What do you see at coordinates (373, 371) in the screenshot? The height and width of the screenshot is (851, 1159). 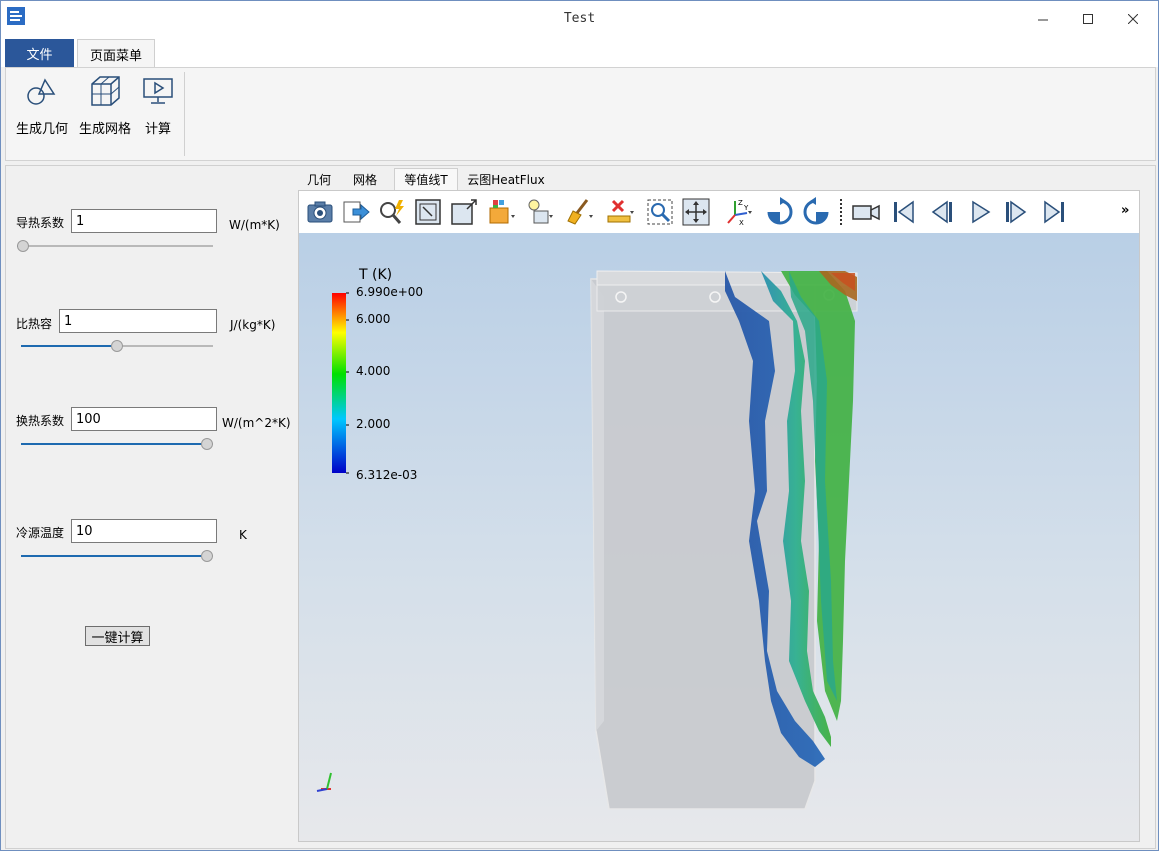 I see `legend-tick: 4.000` at bounding box center [373, 371].